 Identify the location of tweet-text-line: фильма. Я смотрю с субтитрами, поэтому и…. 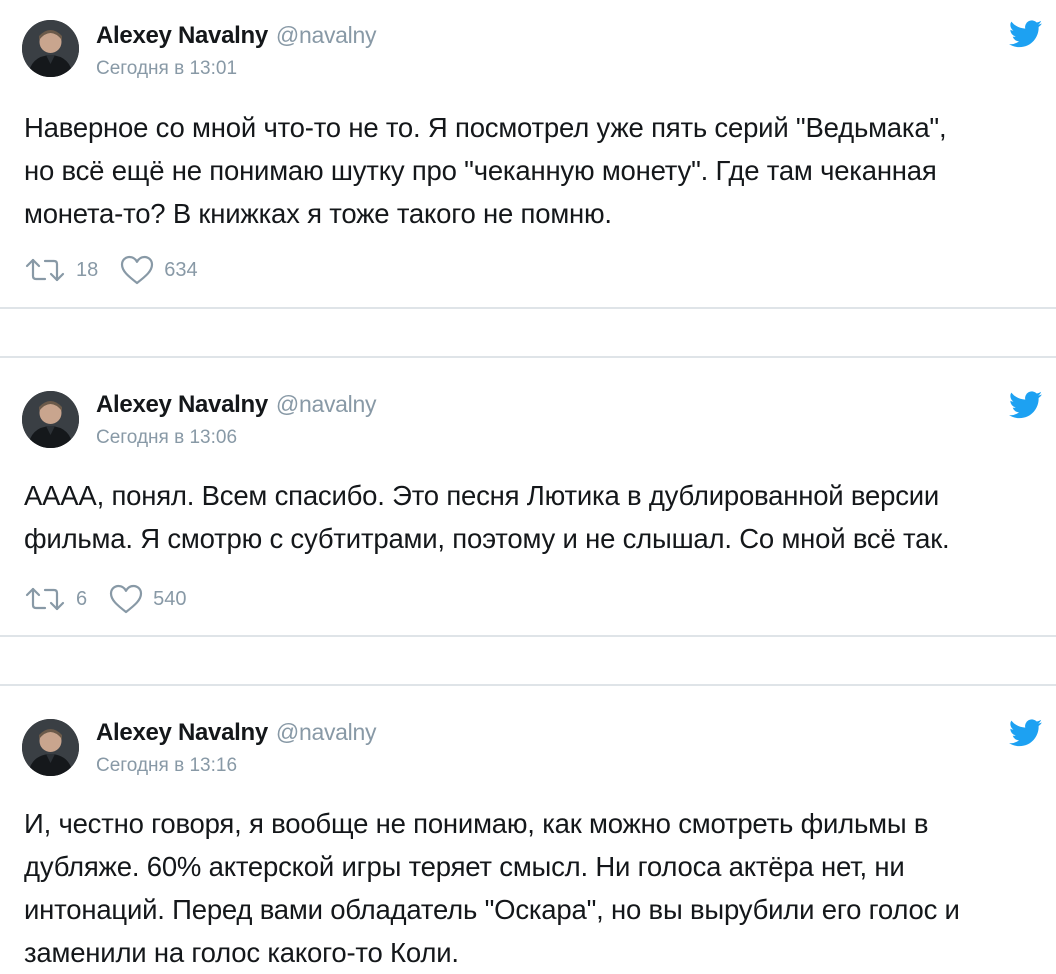
(487, 538).